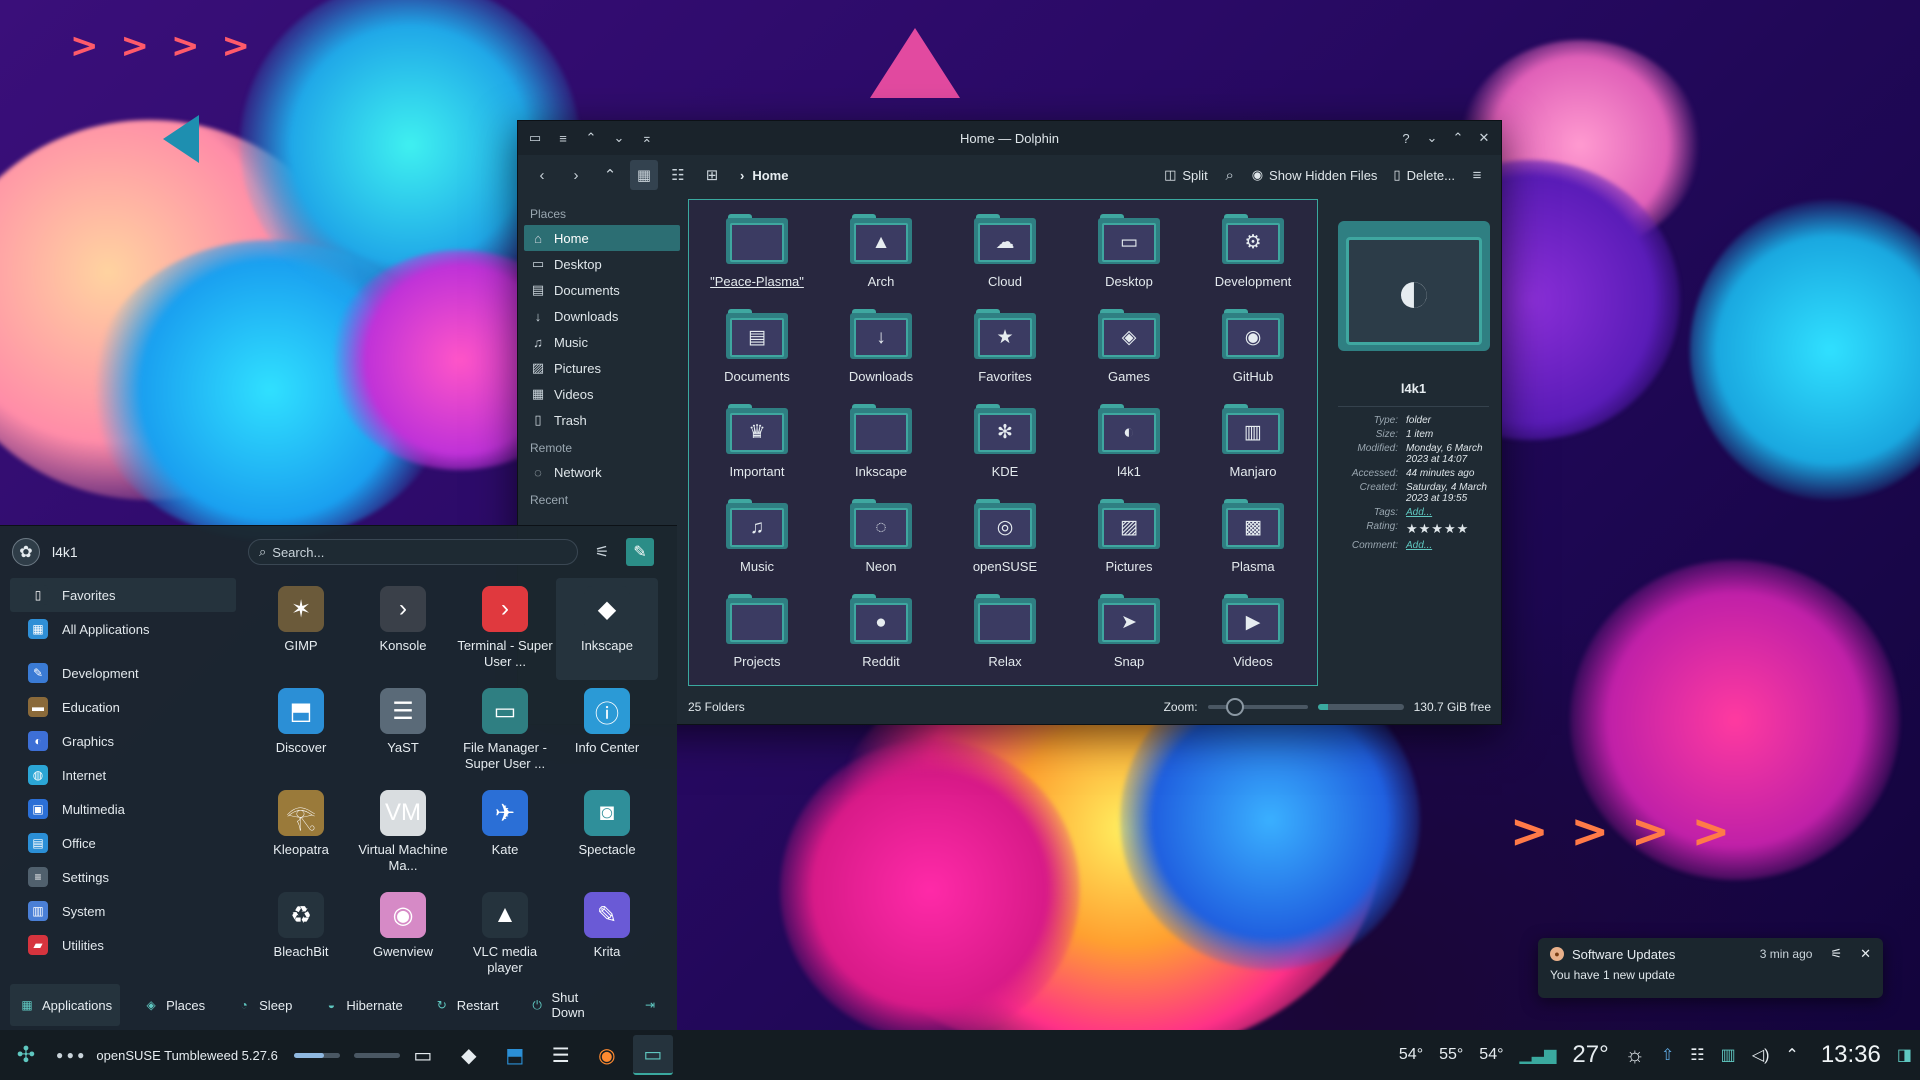  What do you see at coordinates (1005, 542) in the screenshot?
I see `folder-item: ◎ openSUSE` at bounding box center [1005, 542].